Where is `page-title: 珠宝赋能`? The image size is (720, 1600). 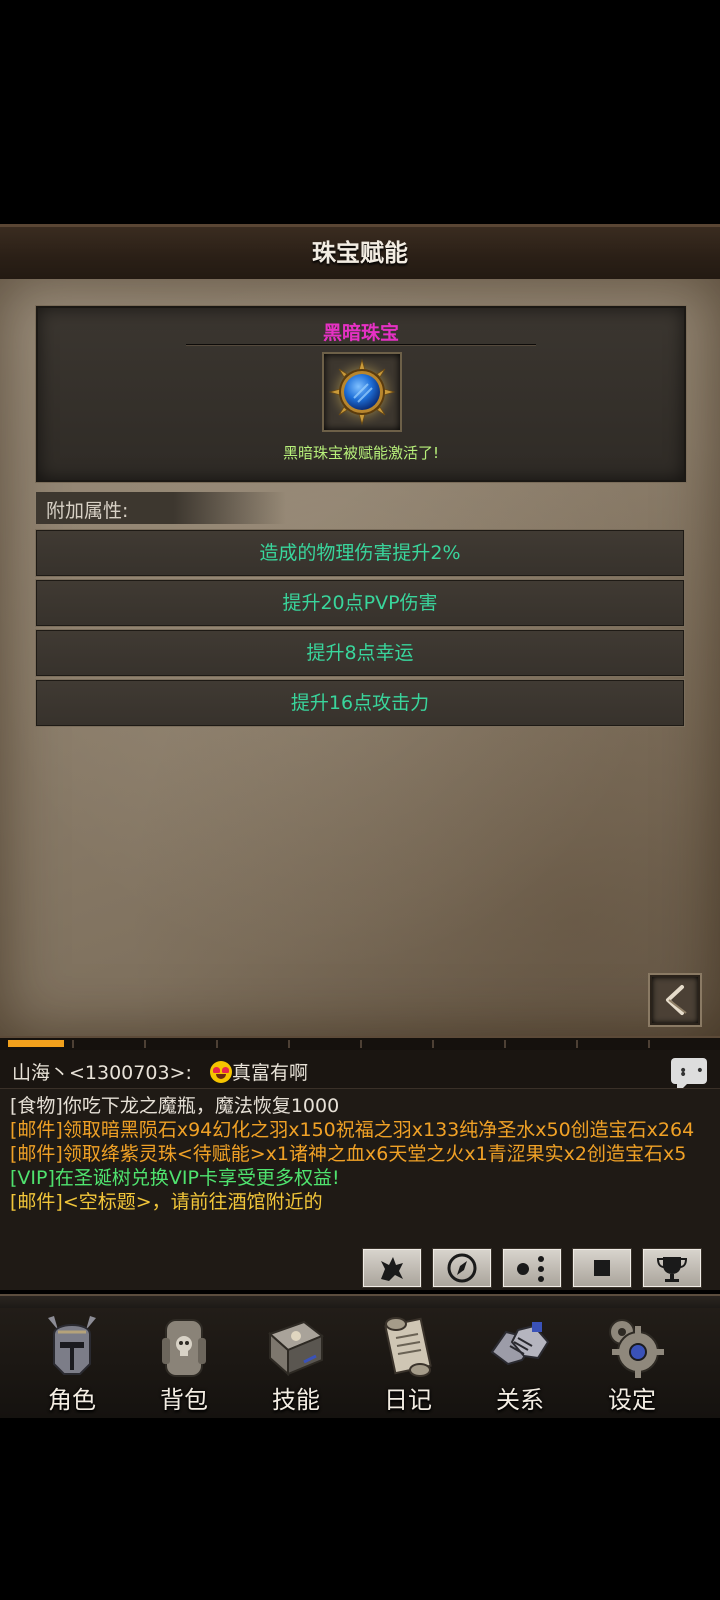 page-title: 珠宝赋能 is located at coordinates (360, 253).